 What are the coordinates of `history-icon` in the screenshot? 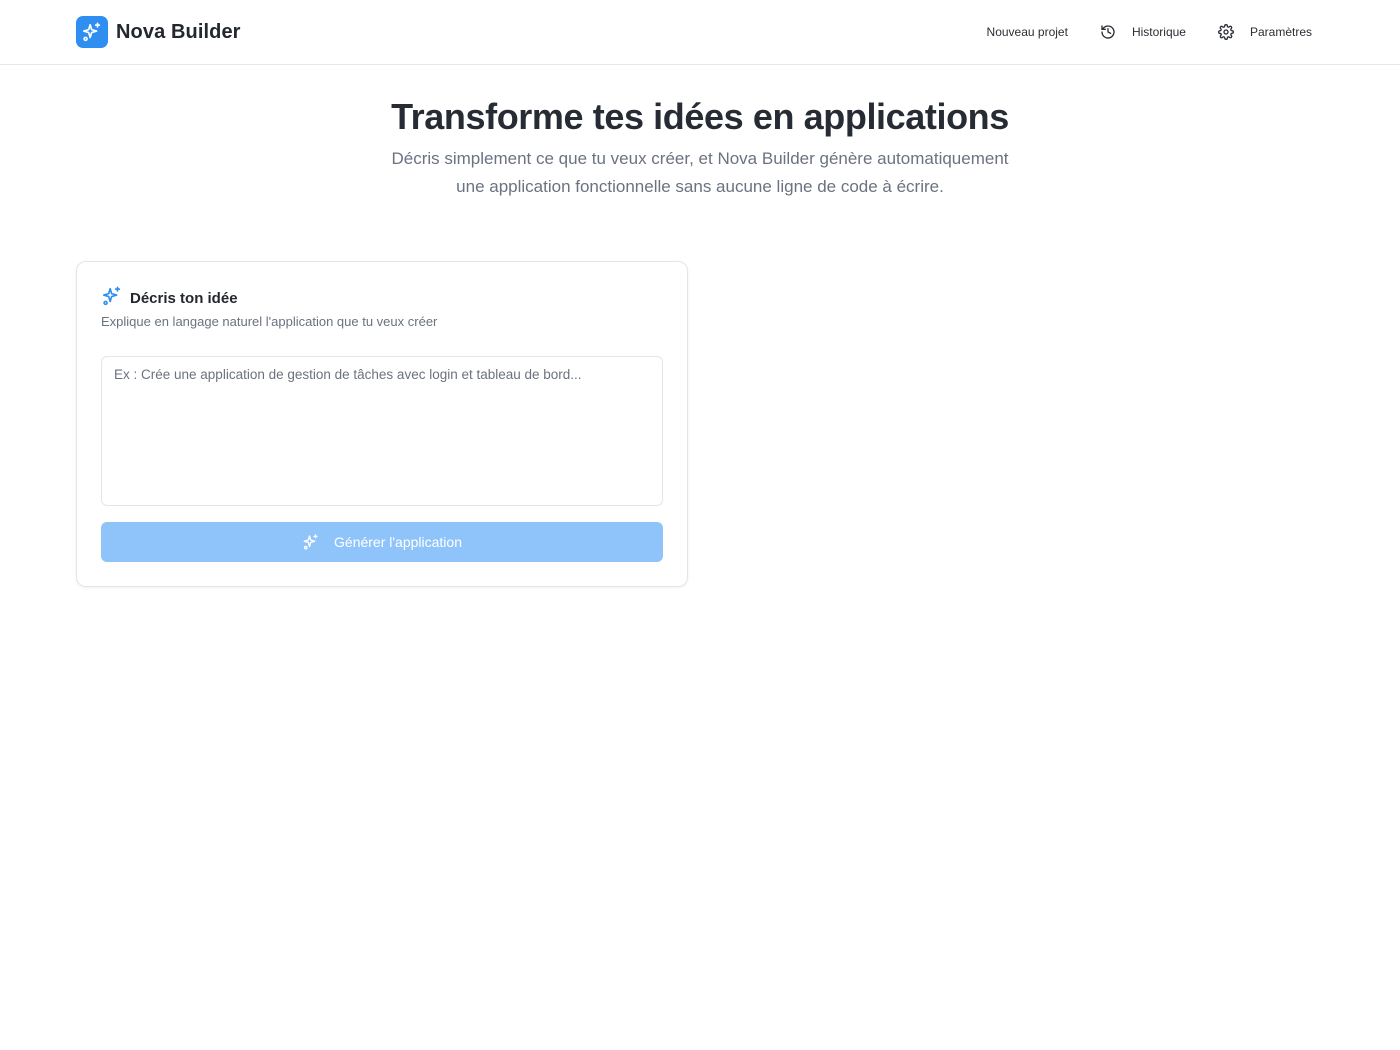 It's located at (1108, 32).